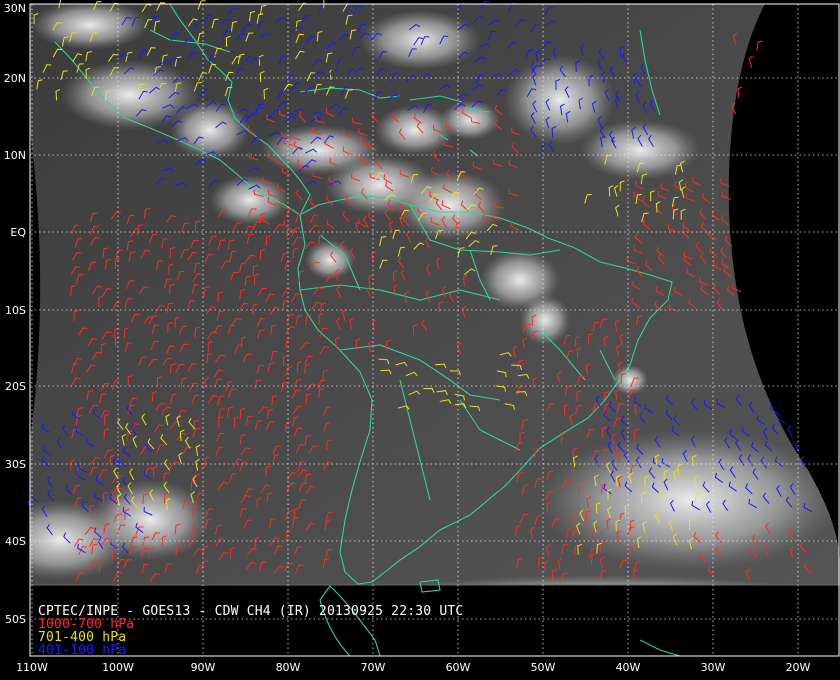 The image size is (840, 680). I want to click on latitude-label: 20S, so click(15, 386).